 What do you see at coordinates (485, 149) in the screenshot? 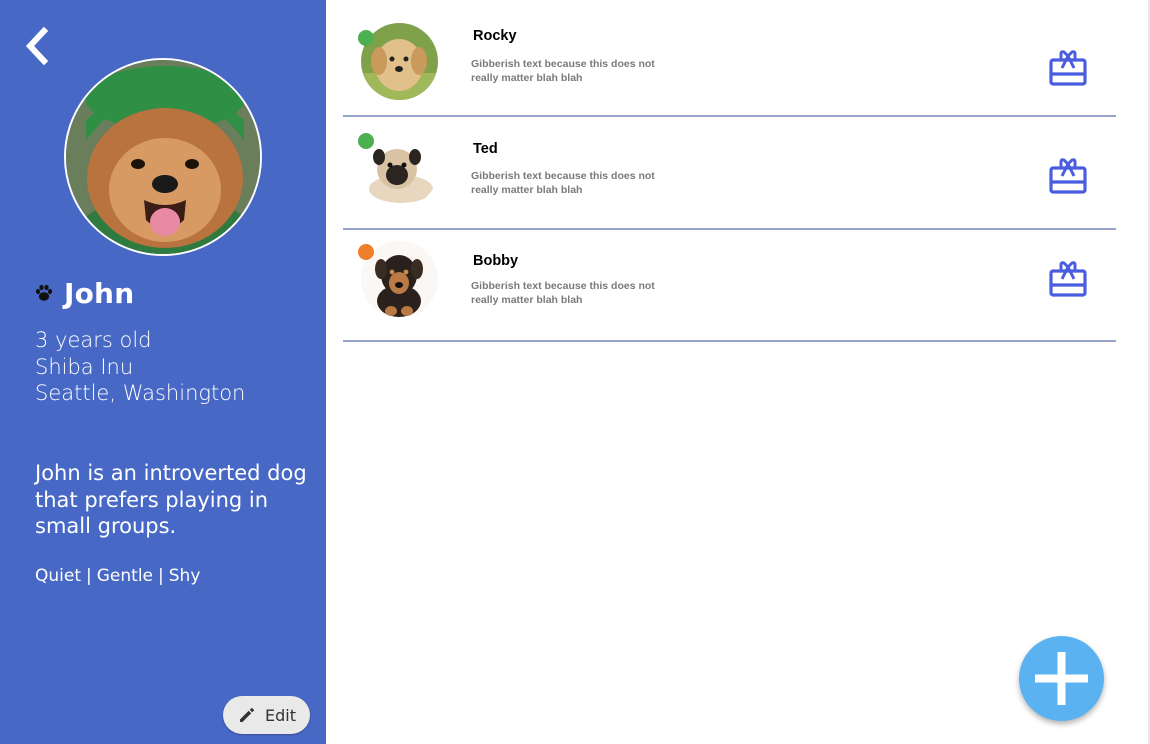
I see `friend-name: Ted` at bounding box center [485, 149].